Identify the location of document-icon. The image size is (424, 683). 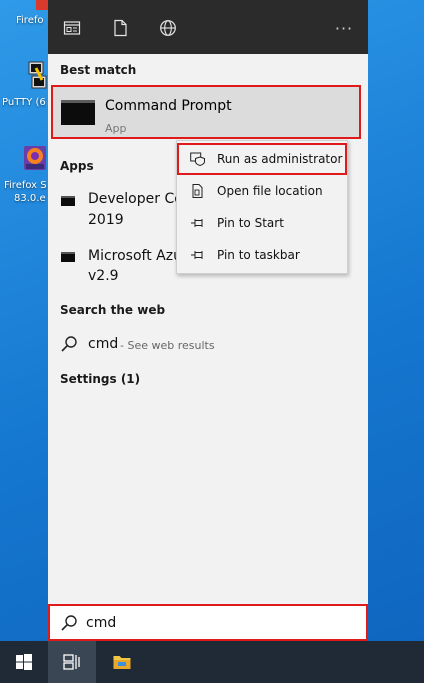
(120, 28).